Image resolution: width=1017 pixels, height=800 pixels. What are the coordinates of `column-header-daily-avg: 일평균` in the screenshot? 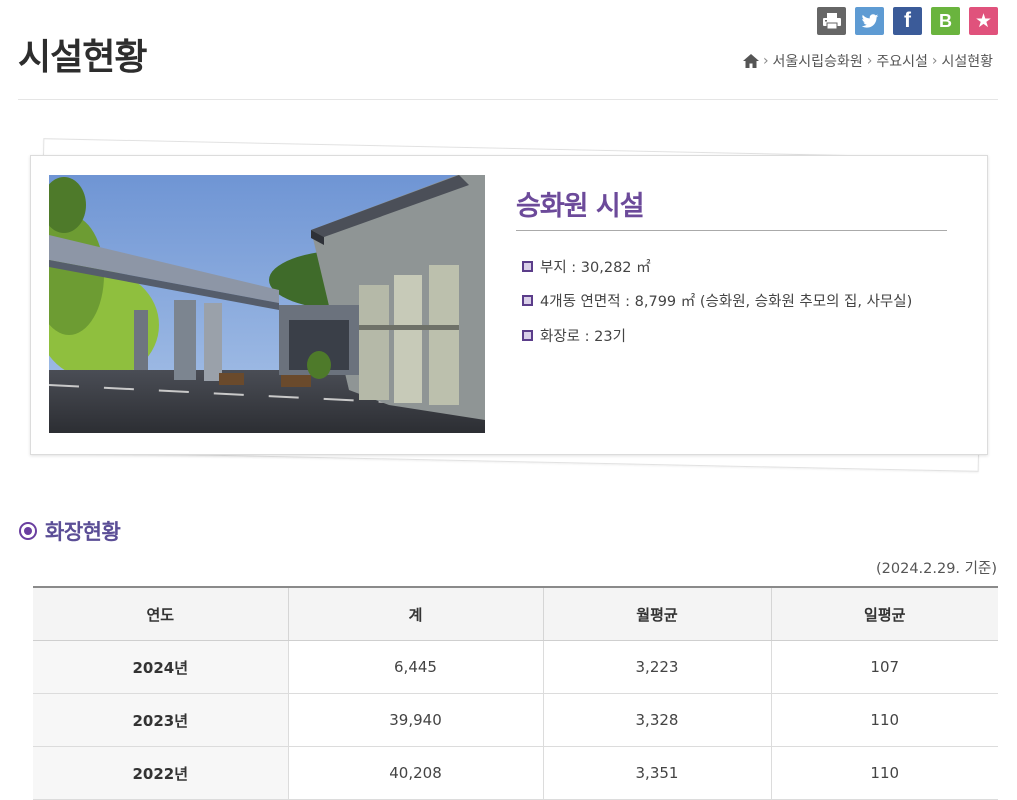 It's located at (884, 613).